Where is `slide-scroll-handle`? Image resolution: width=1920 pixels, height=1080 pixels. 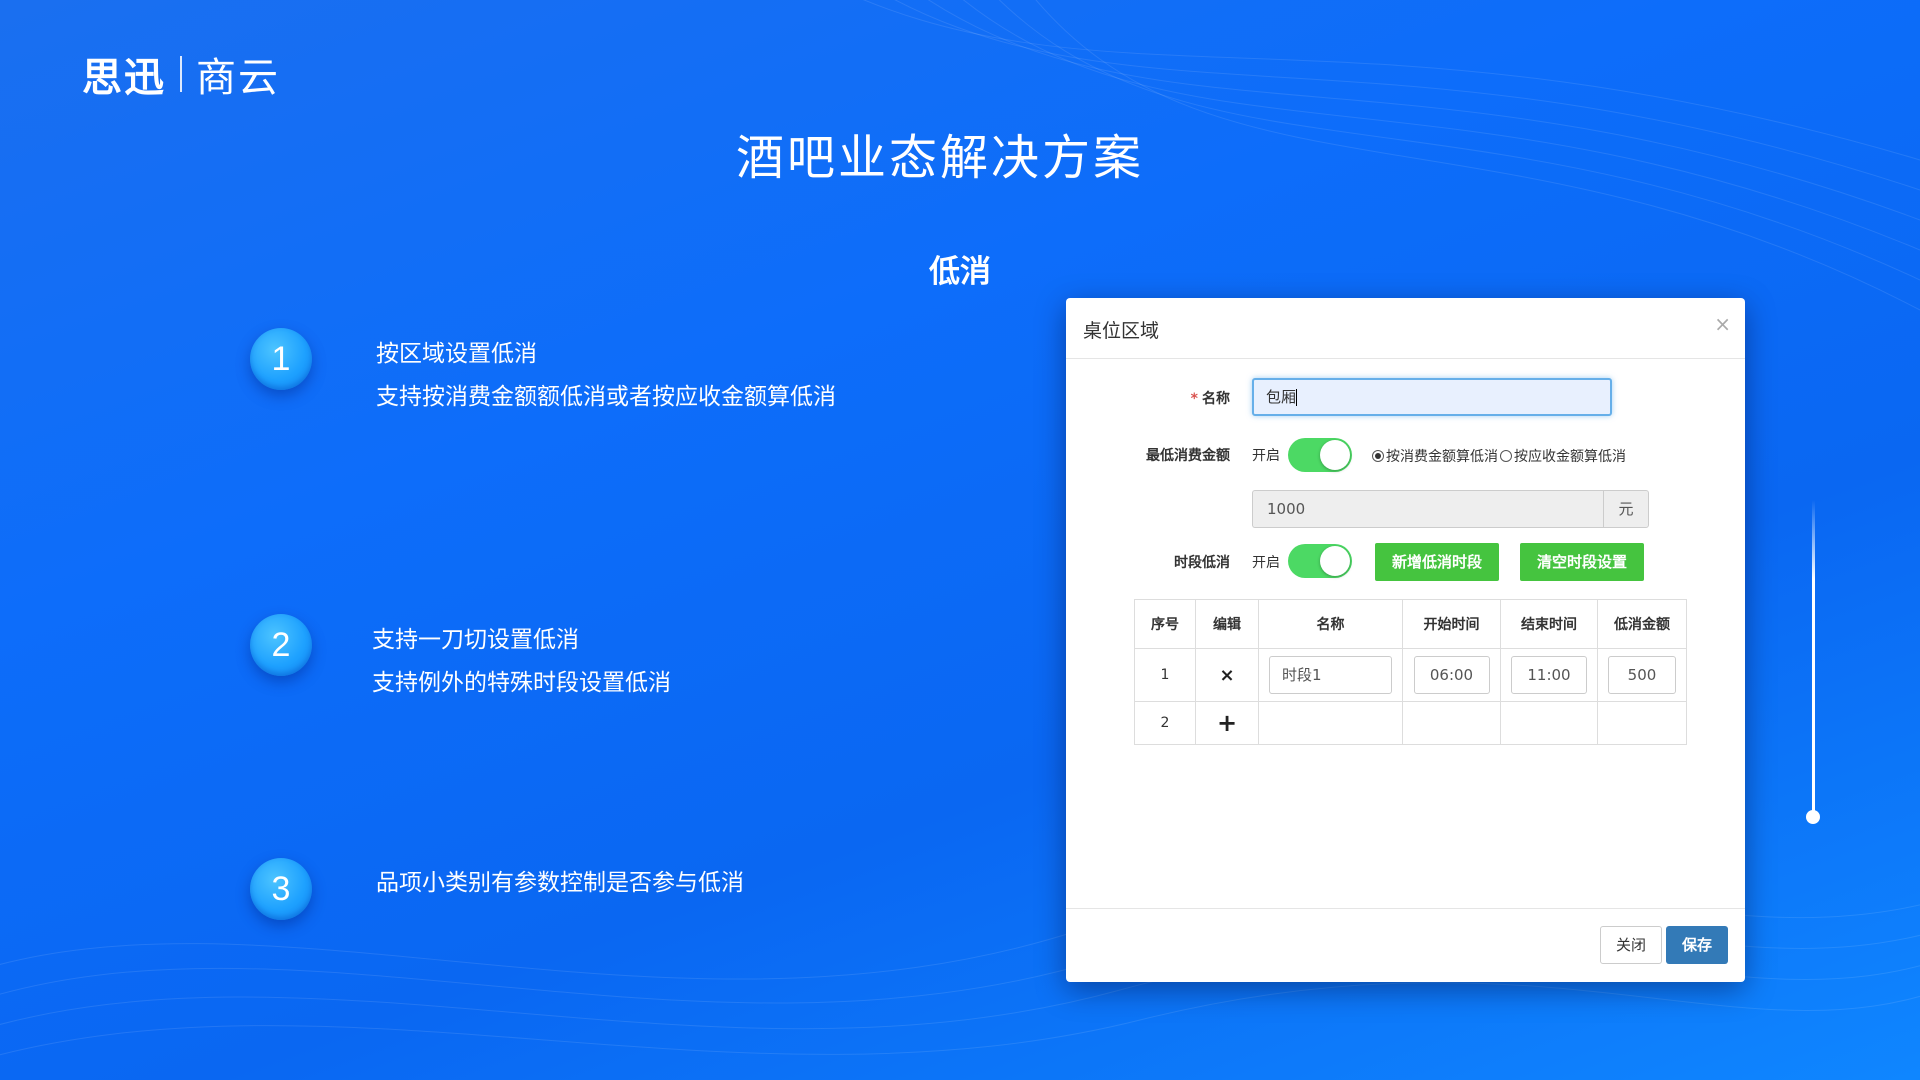
slide-scroll-handle is located at coordinates (1813, 817).